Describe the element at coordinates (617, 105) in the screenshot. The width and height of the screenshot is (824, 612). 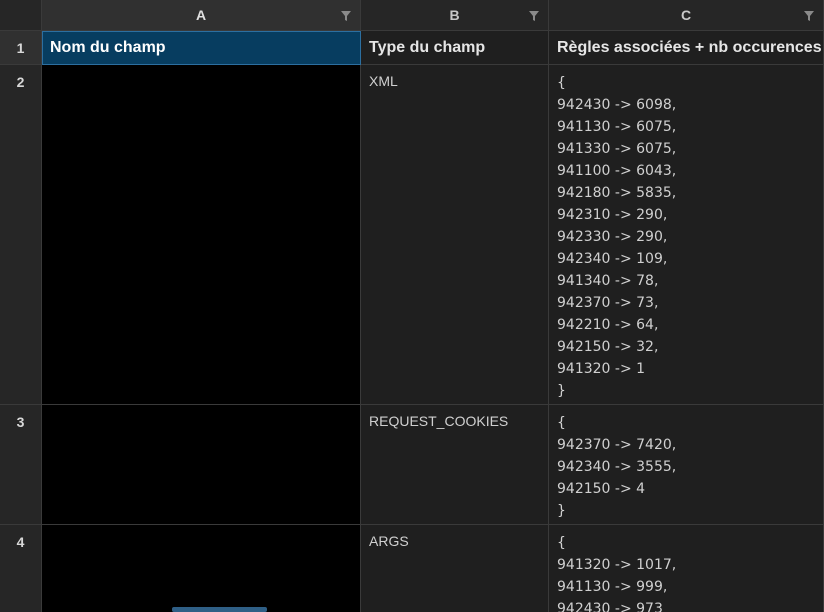
I see `rule-line: 942430 -> 6098,` at that location.